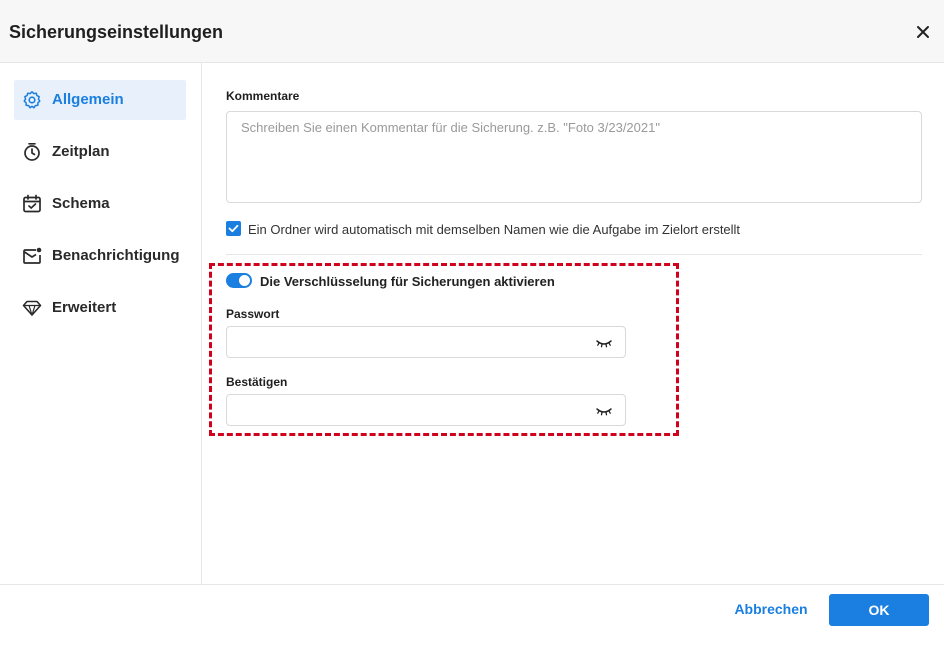 Image resolution: width=944 pixels, height=646 pixels. Describe the element at coordinates (472, 31) in the screenshot. I see `dialog-header: Sicherungseinstellungen` at that location.